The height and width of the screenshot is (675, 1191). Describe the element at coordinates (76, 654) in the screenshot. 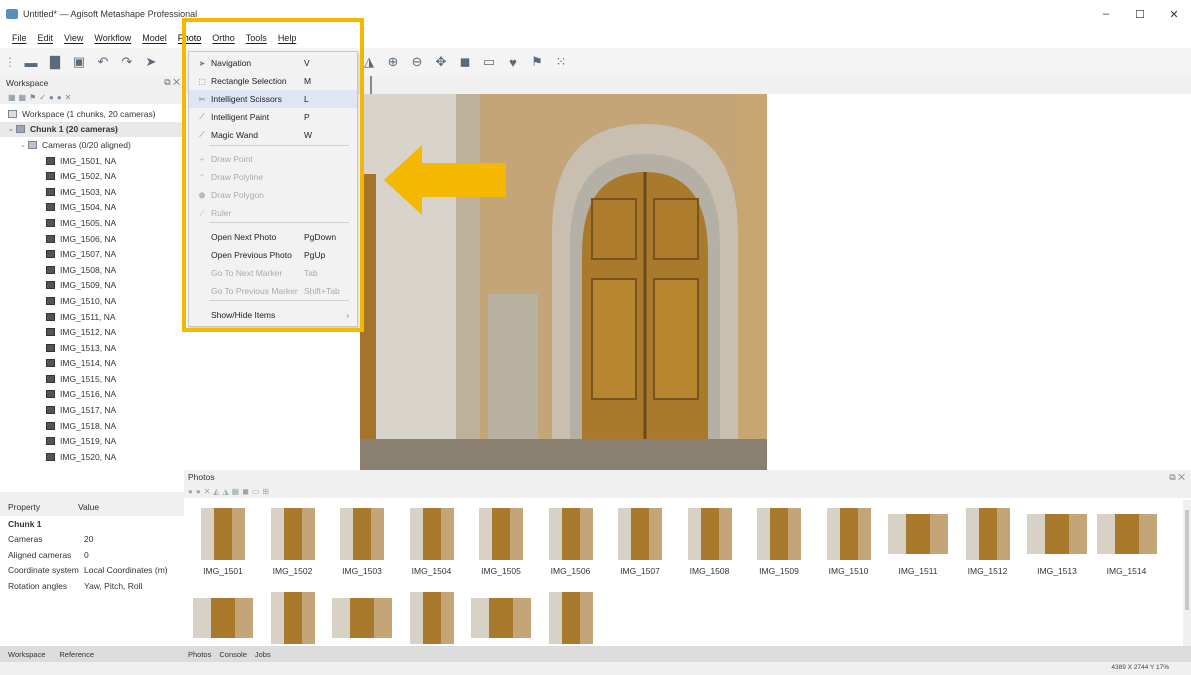

I see `tab-reference: Reference` at that location.